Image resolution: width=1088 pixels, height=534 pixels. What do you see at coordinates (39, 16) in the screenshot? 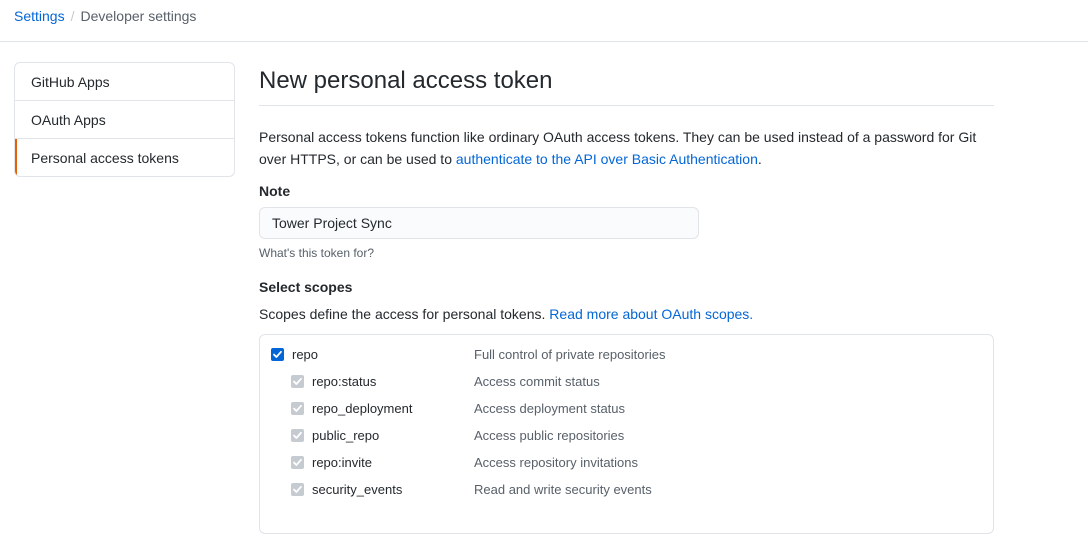
I see `breadcrumb-settings-link: Settings` at bounding box center [39, 16].